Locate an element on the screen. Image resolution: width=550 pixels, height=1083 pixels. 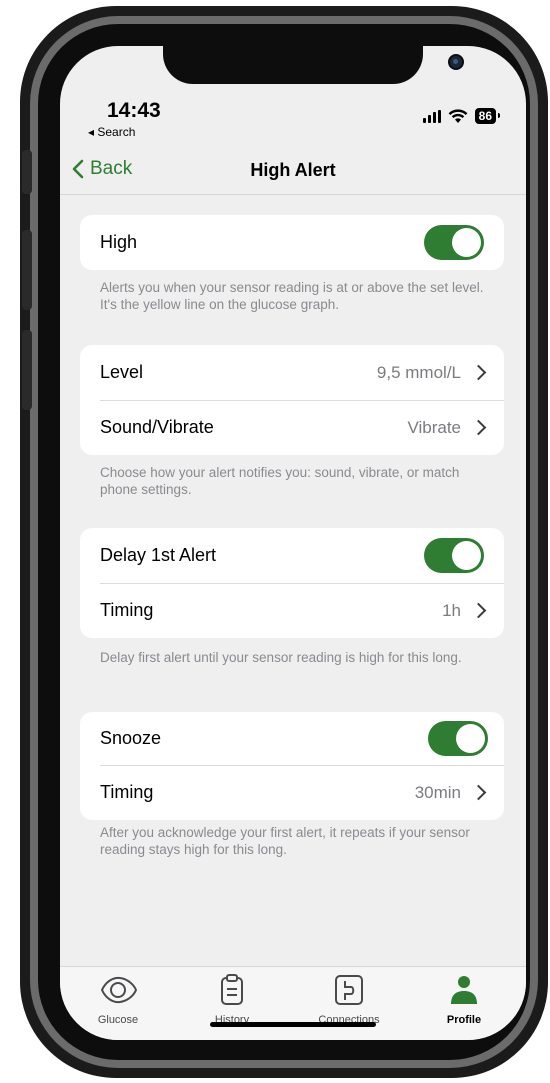
tab-glucose: Glucose is located at coordinates (118, 999).